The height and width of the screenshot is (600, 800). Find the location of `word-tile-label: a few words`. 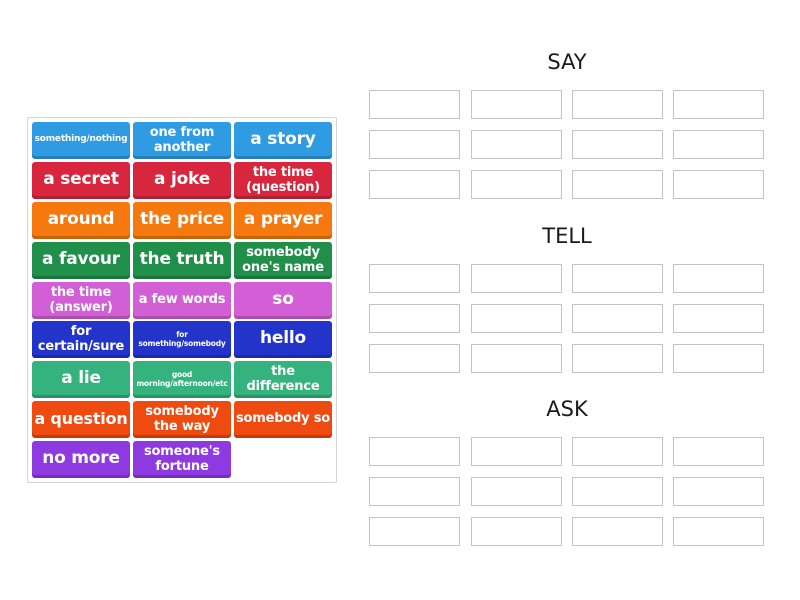

word-tile-label: a few words is located at coordinates (182, 299).